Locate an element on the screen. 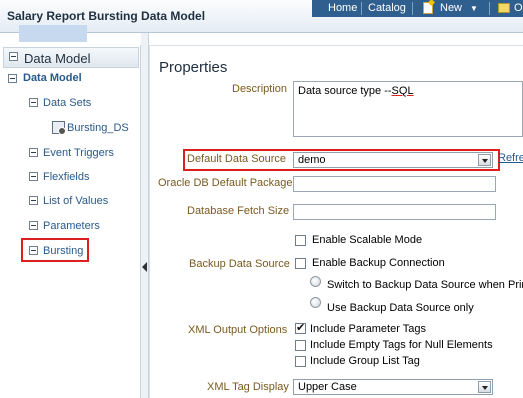 The height and width of the screenshot is (398, 523). tree-panel-header: Data Model is located at coordinates (71, 57).